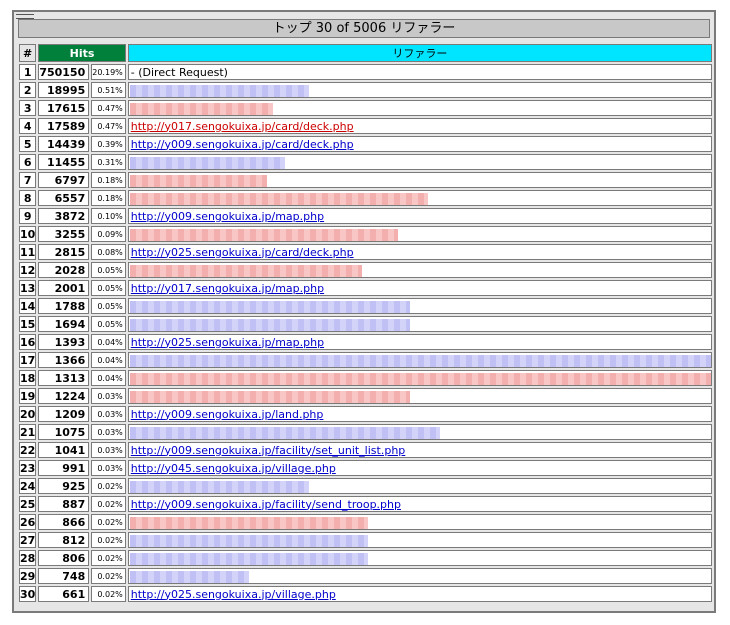  What do you see at coordinates (28, 270) in the screenshot?
I see `row-rank: 12` at bounding box center [28, 270].